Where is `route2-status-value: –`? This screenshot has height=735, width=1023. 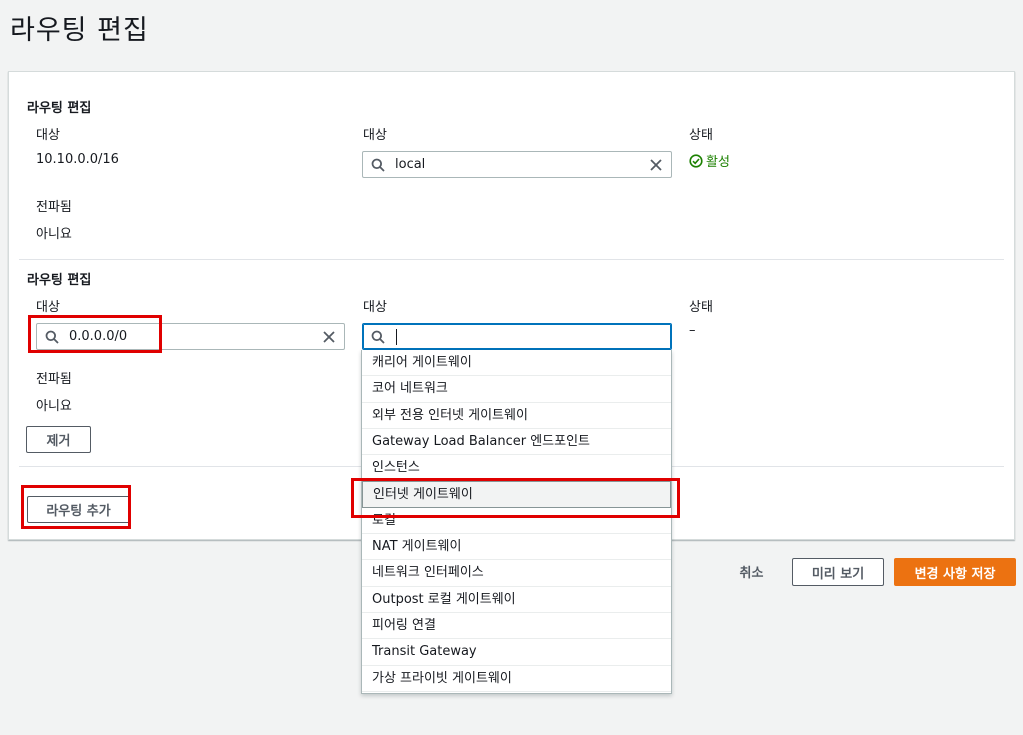
route2-status-value: – is located at coordinates (692, 330).